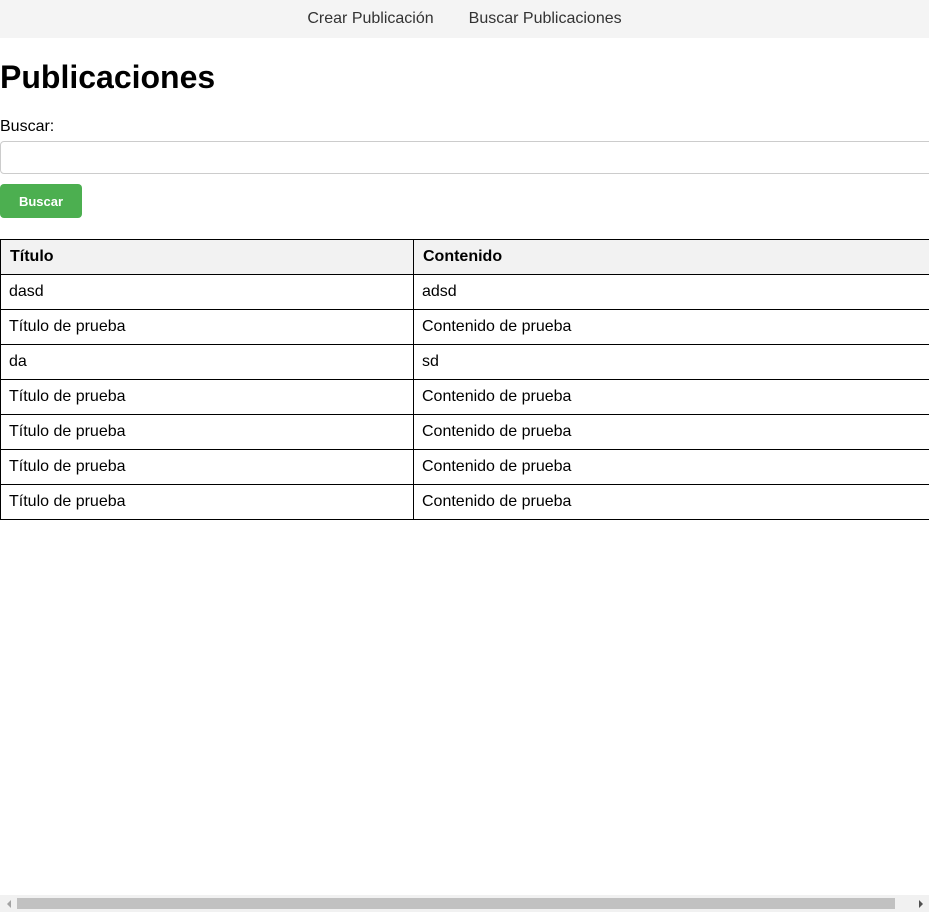  What do you see at coordinates (464, 19) in the screenshot?
I see `top-nav: Crear Publicación Buscar Publicaciones` at bounding box center [464, 19].